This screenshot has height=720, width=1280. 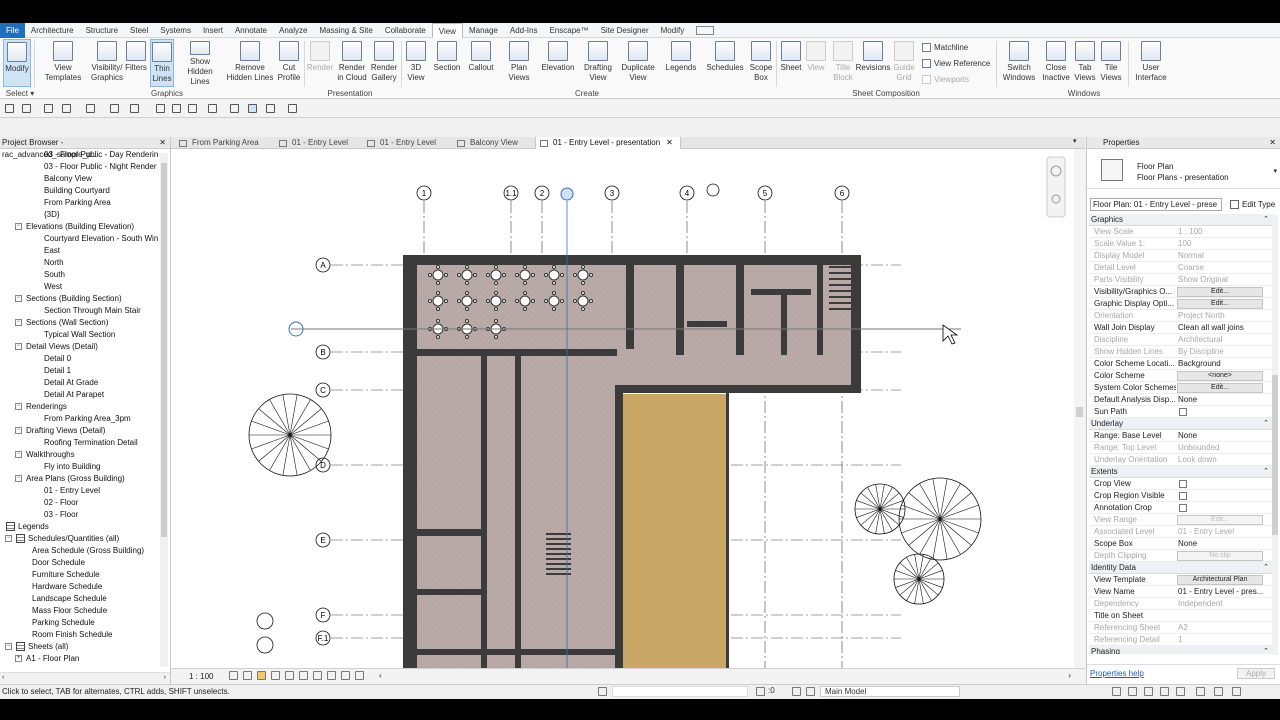 What do you see at coordinates (1183, 484) in the screenshot?
I see `property-checkbox` at bounding box center [1183, 484].